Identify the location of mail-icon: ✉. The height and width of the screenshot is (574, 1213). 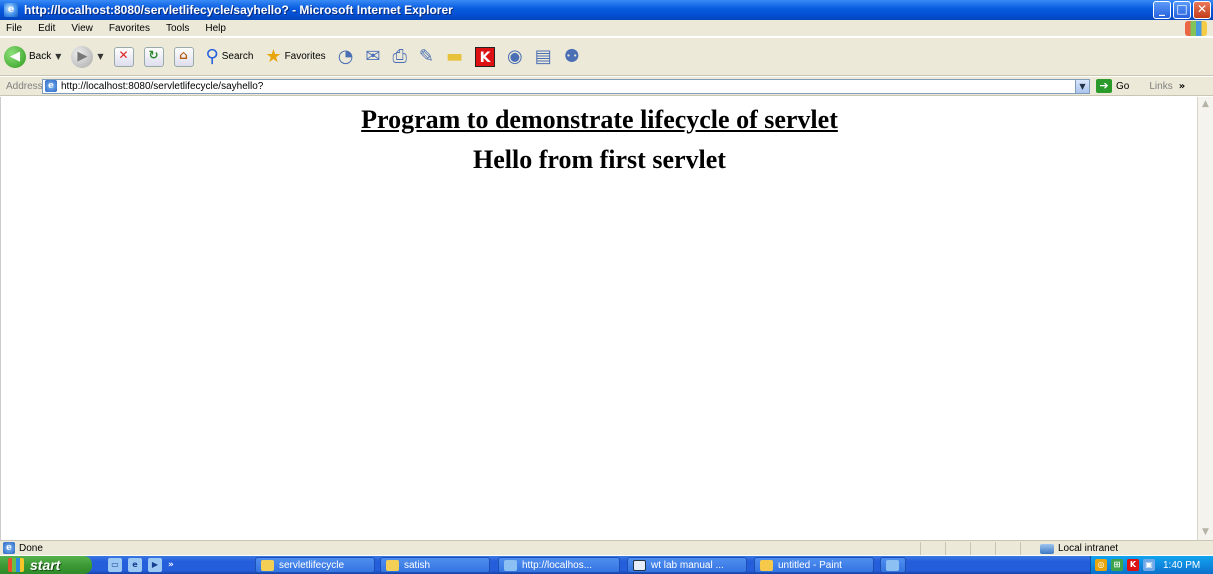
(372, 56).